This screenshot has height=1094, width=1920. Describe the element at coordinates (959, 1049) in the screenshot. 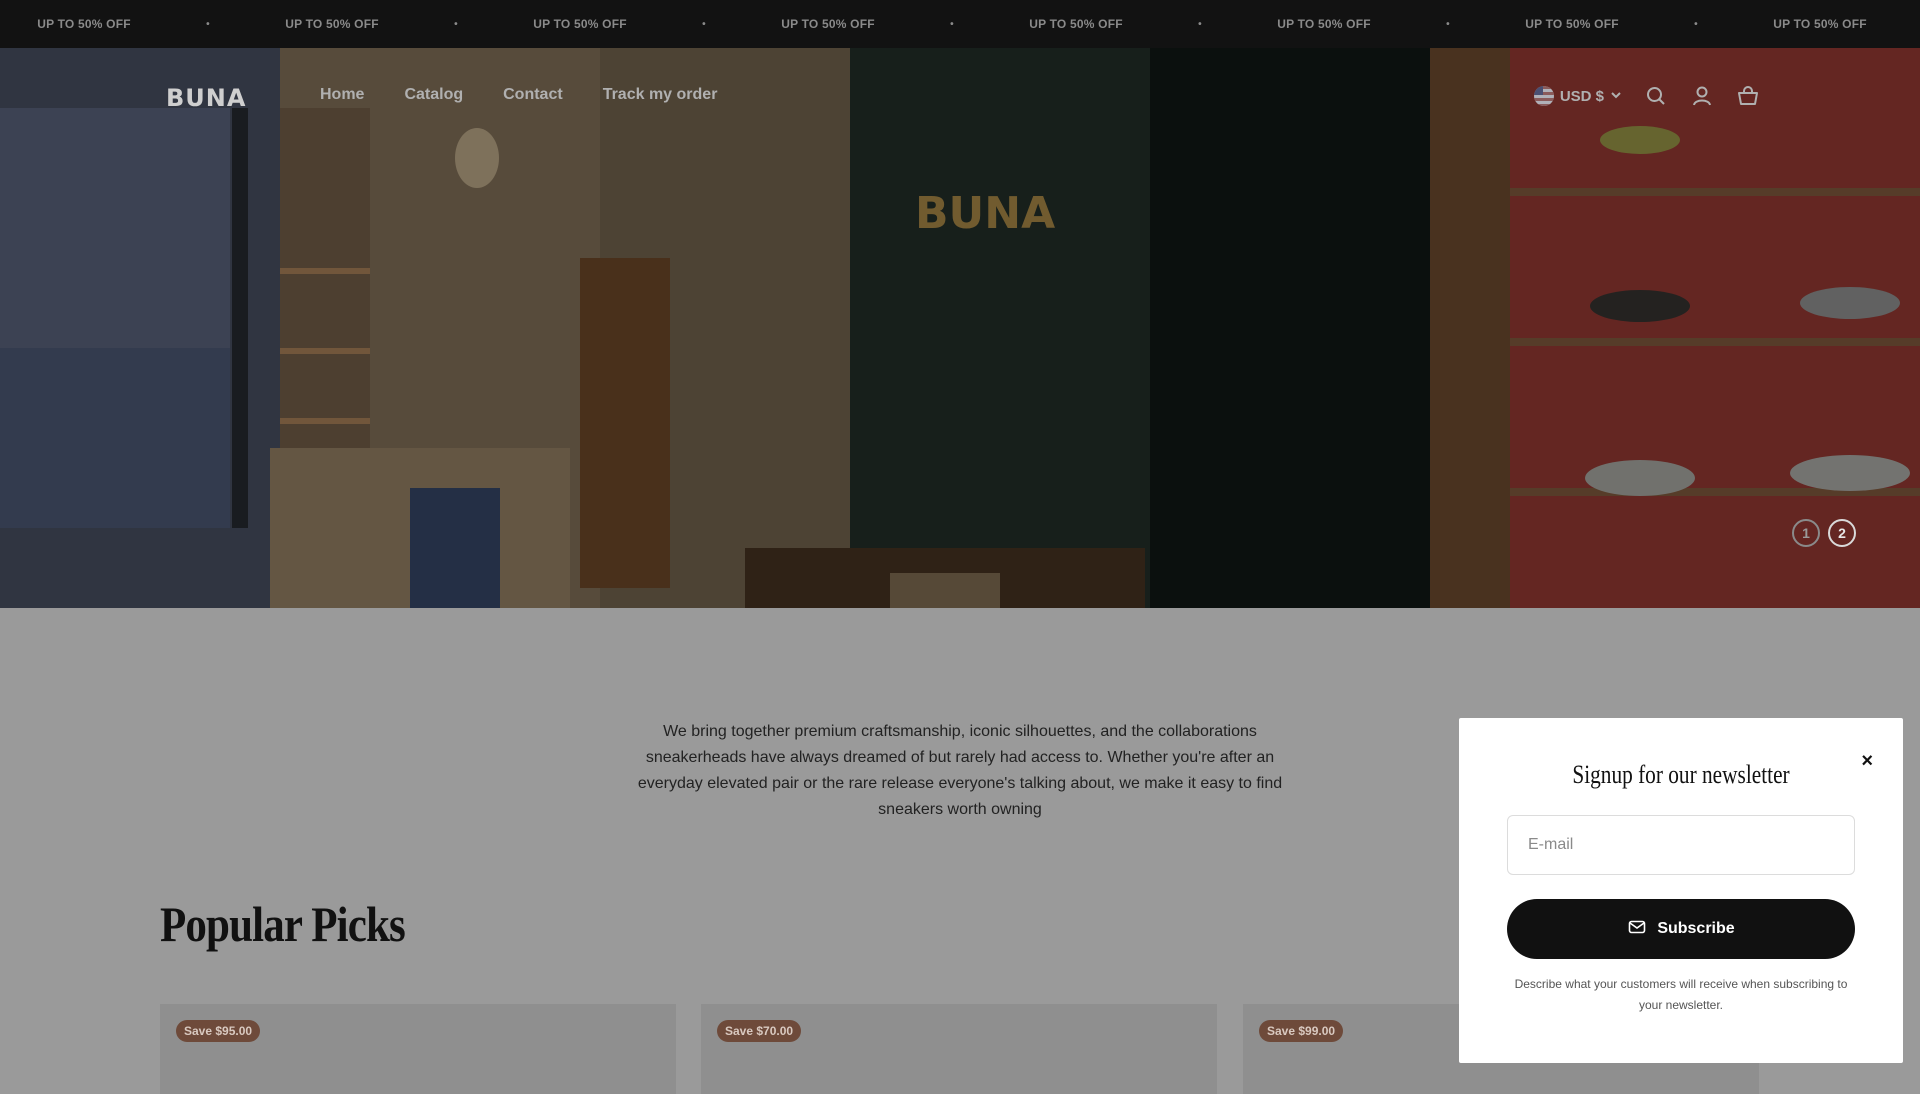

I see `product-card: Save $70.00` at that location.